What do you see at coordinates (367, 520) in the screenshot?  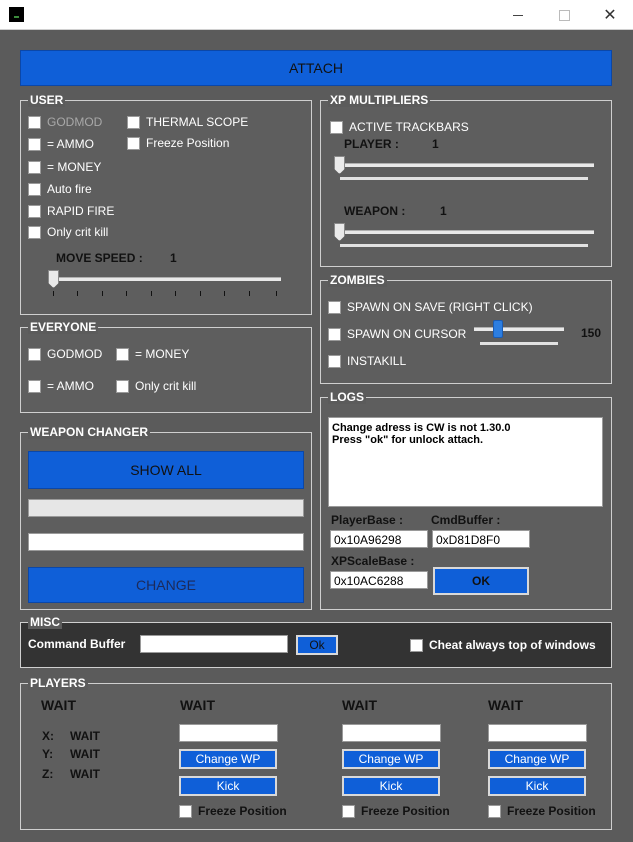 I see `player-base-label: PlayerBase :` at bounding box center [367, 520].